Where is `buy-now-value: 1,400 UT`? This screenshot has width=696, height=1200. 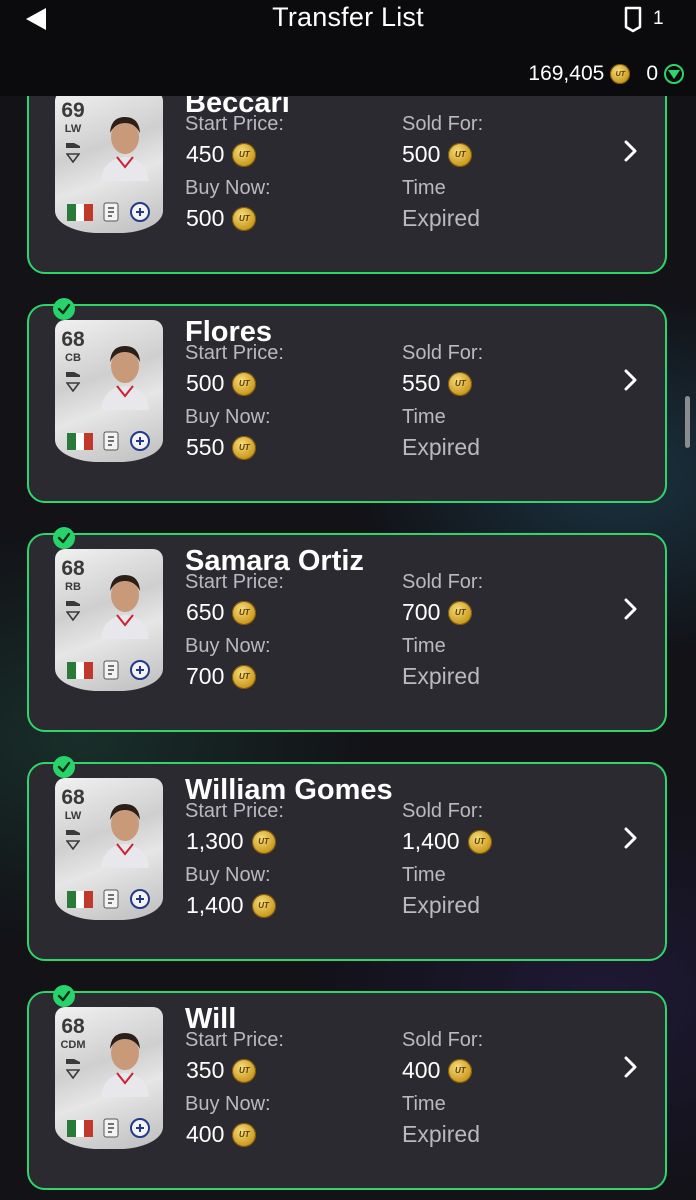
buy-now-value: 1,400 UT is located at coordinates (231, 905).